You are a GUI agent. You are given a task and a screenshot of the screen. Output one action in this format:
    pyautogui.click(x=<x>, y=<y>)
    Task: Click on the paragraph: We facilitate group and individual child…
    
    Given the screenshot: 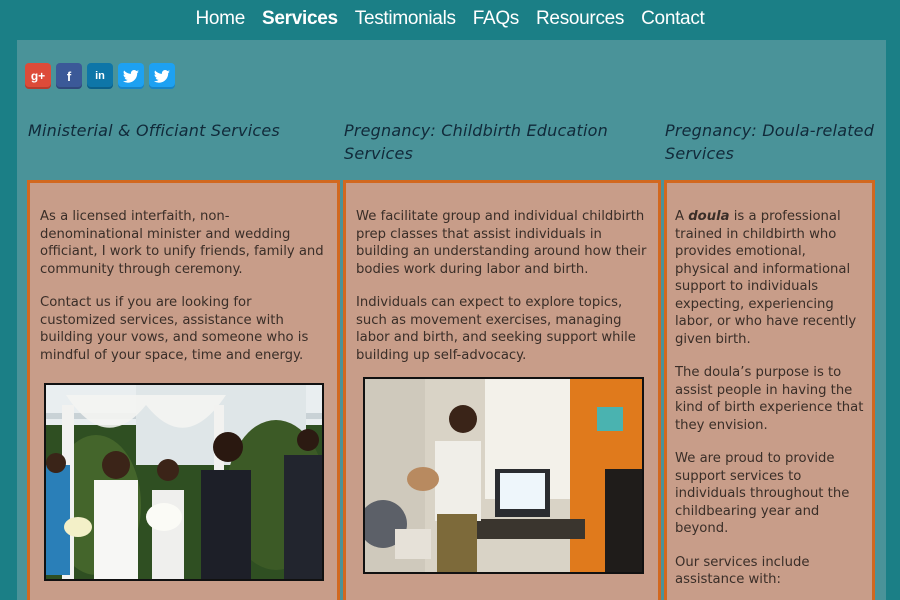 What is the action you would take?
    pyautogui.click(x=501, y=243)
    